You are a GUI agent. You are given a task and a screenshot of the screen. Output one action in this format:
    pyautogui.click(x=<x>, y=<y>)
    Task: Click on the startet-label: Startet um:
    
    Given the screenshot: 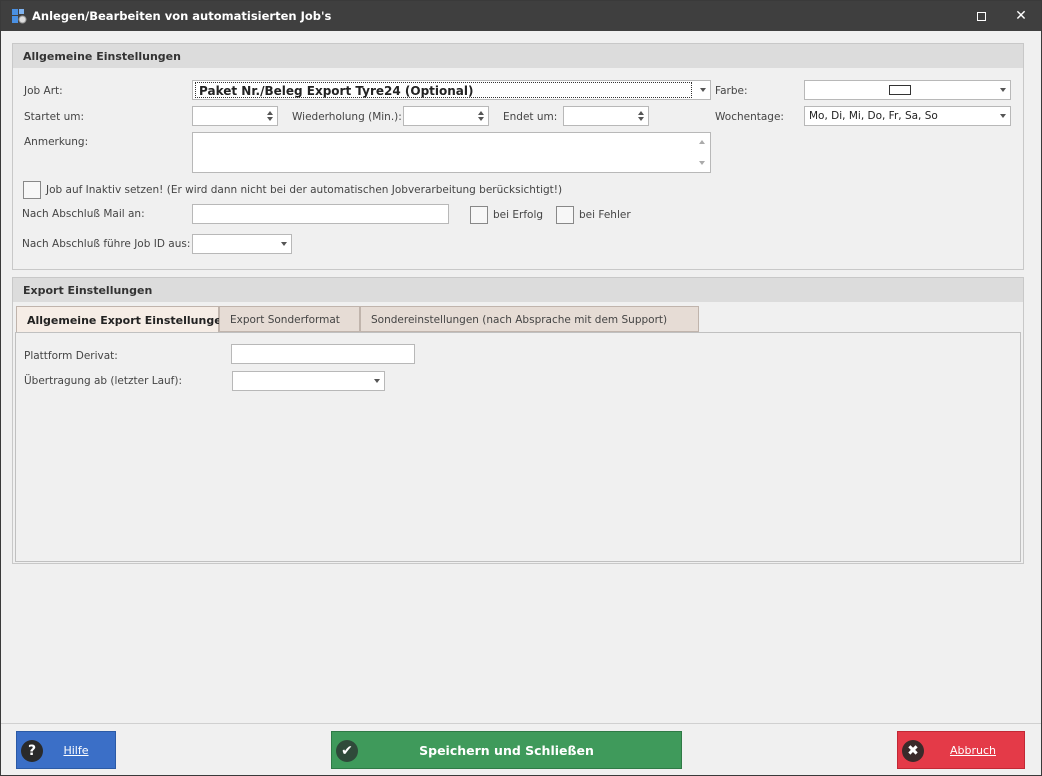 What is the action you would take?
    pyautogui.click(x=54, y=117)
    